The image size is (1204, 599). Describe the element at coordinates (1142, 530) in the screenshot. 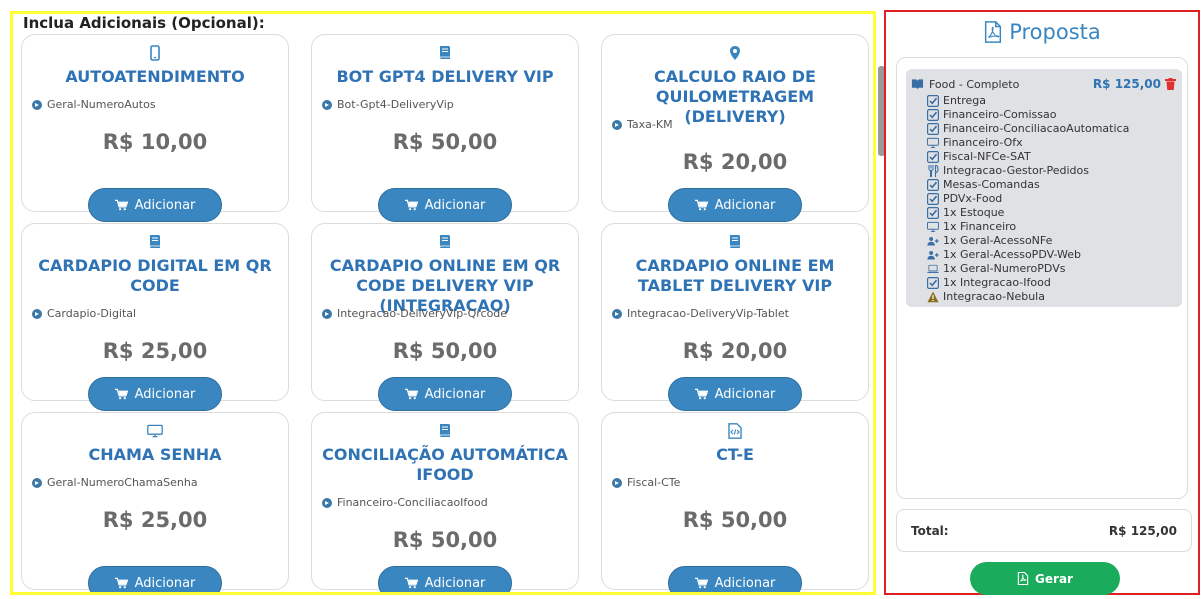

I see `total-value: R$ 125,00` at that location.